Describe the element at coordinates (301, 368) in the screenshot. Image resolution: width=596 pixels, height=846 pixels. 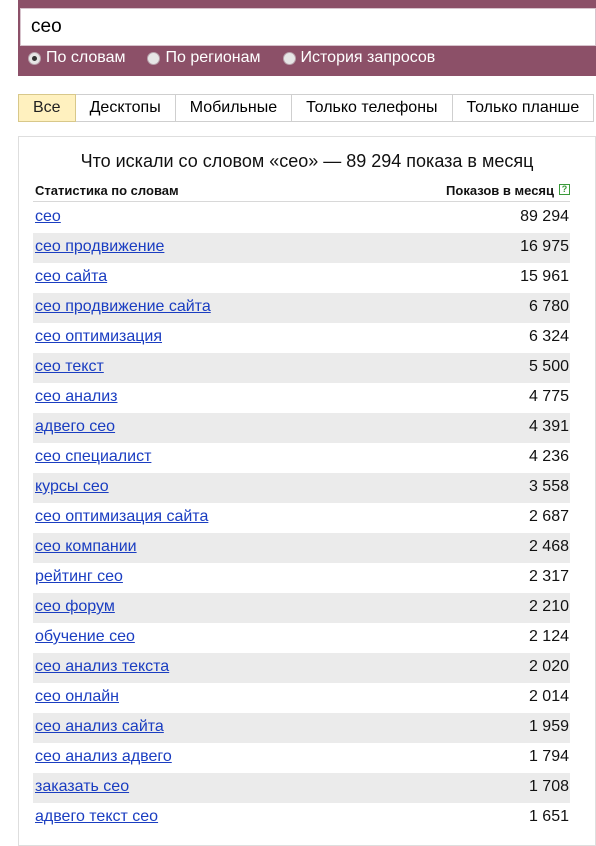
I see `table-row: сео текст 5 500` at that location.